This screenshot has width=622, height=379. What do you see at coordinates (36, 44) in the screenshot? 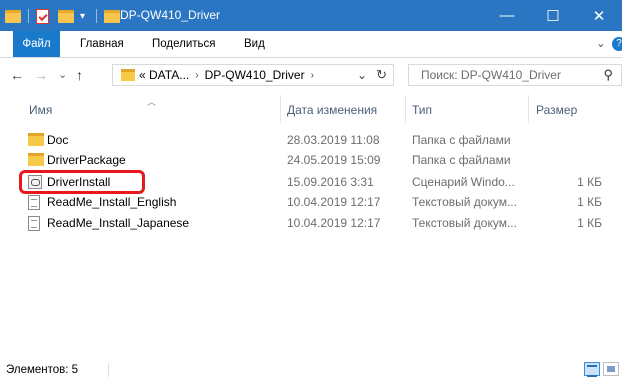
I see `tab-file: Файл` at bounding box center [36, 44].